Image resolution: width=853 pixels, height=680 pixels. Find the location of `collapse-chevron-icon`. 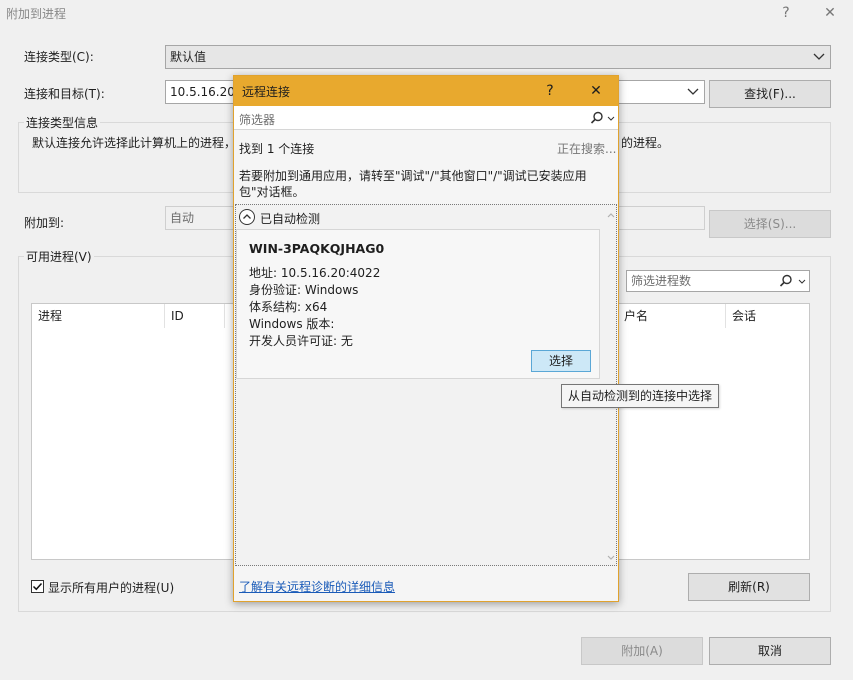

collapse-chevron-icon is located at coordinates (247, 217).